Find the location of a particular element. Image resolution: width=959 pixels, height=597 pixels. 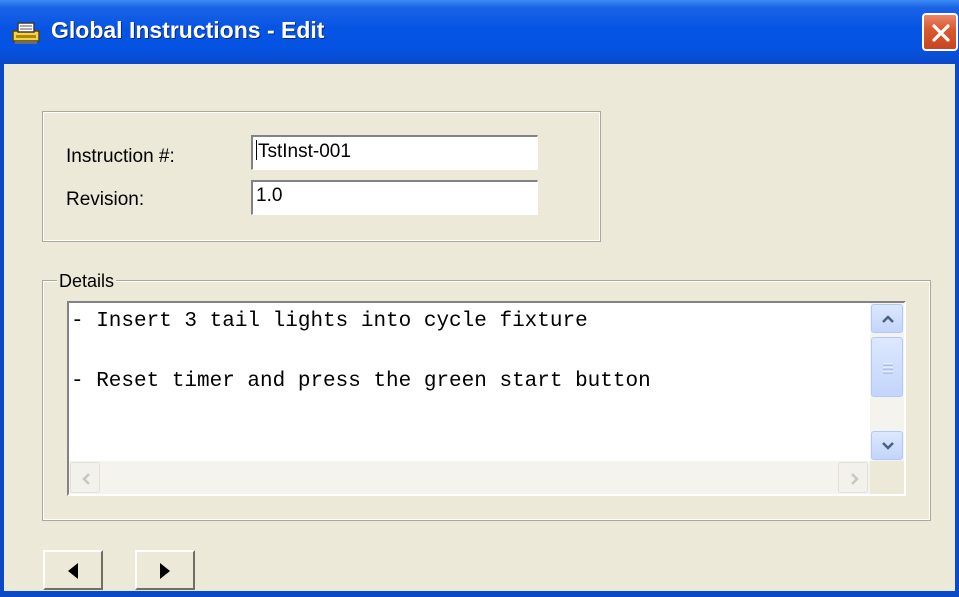

horizontal-scrollbar is located at coordinates (469, 477).